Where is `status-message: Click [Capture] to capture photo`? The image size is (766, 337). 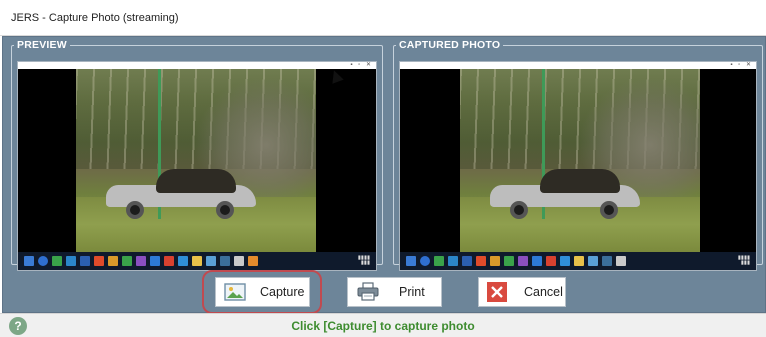
status-message: Click [Capture] to capture photo is located at coordinates (383, 326).